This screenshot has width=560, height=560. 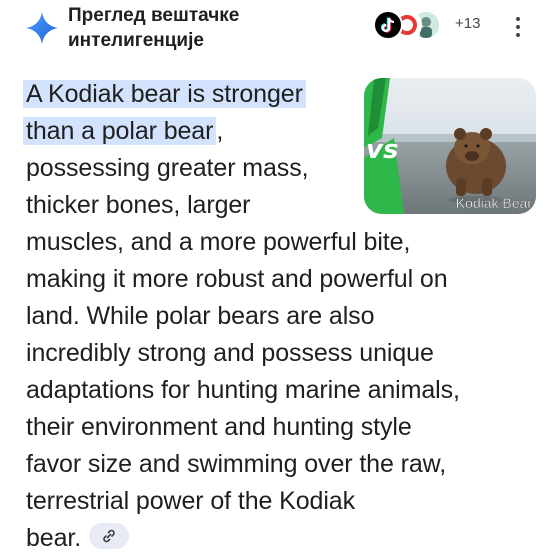 What do you see at coordinates (278, 538) in the screenshot?
I see `answer-line-last: bear.` at bounding box center [278, 538].